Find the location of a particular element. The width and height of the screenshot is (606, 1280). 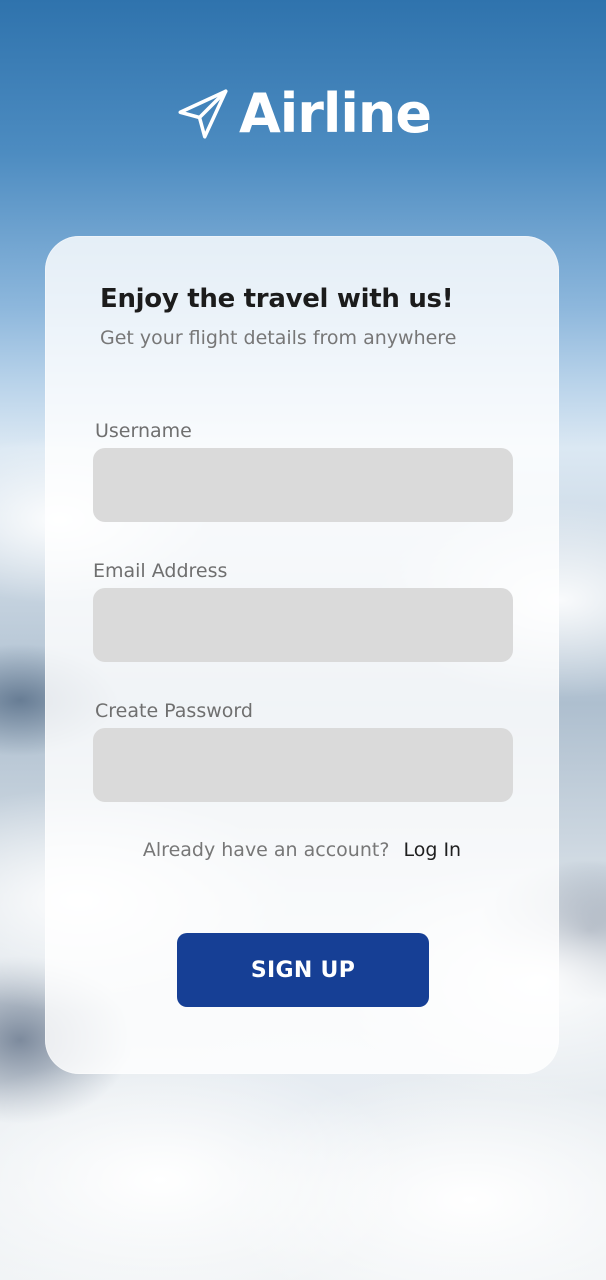

email-input is located at coordinates (303, 625).